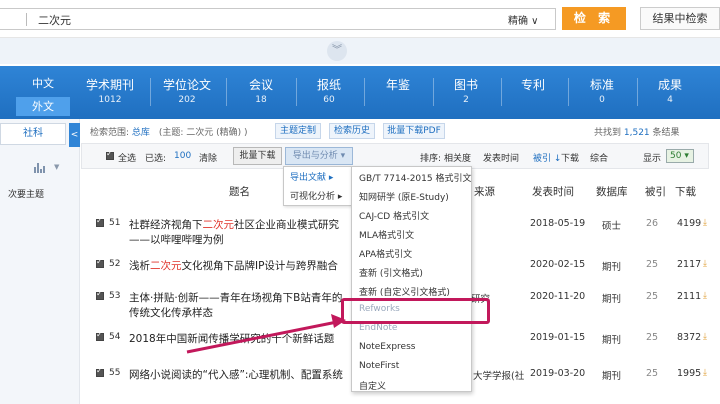 The image size is (720, 404). Describe the element at coordinates (523, 19) in the screenshot. I see `match-mode-select: 精确 ∨` at that location.